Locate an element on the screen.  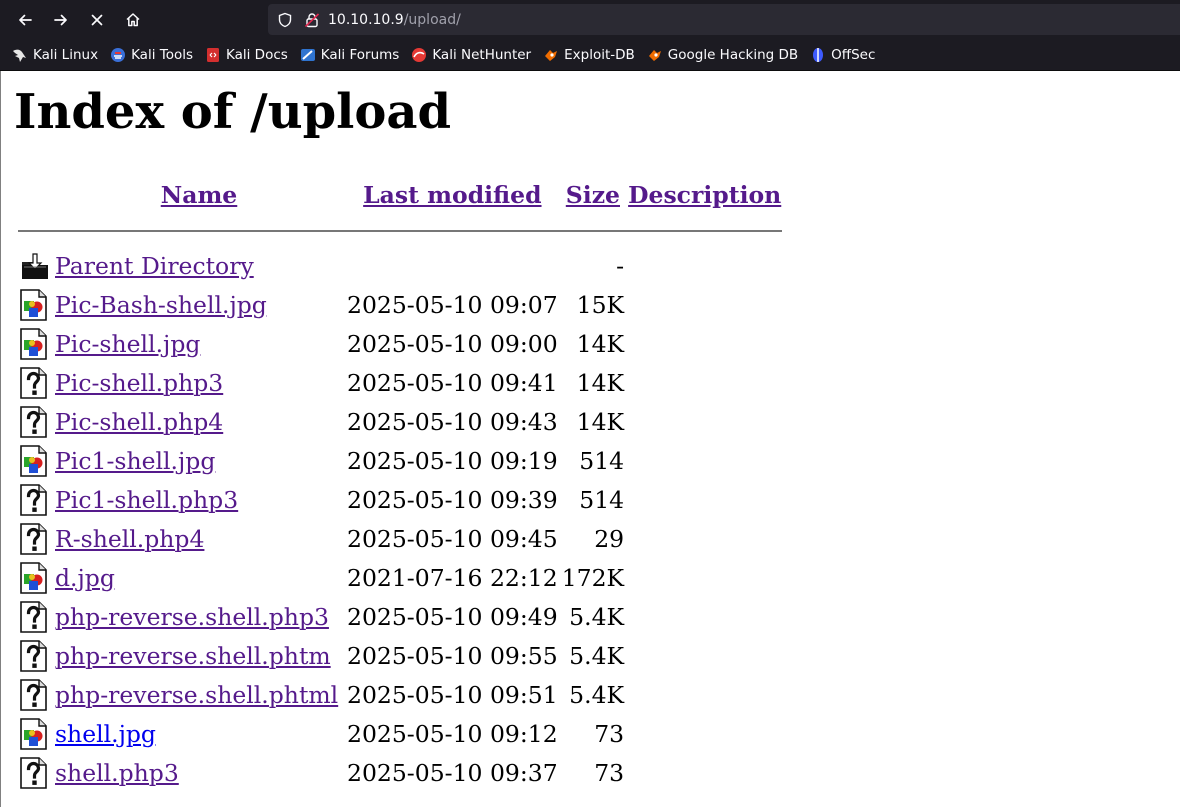
bookmark-label: Kali Linux is located at coordinates (66, 54).